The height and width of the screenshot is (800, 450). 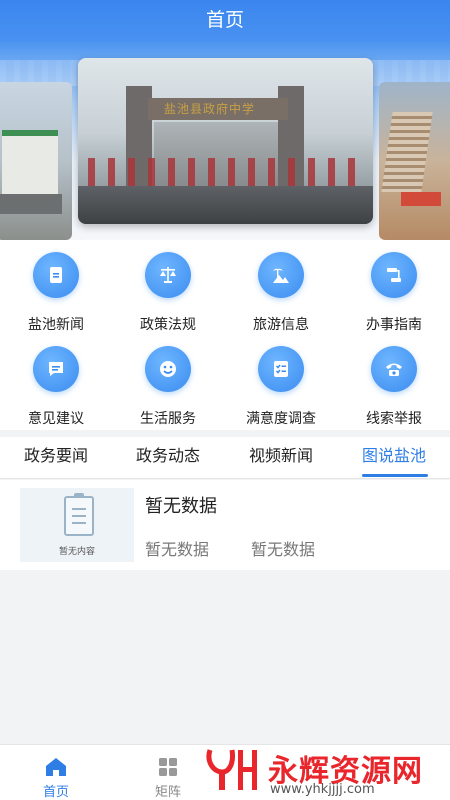 I want to click on empty-content-thumbnail: 暂无内容, so click(x=77, y=525).